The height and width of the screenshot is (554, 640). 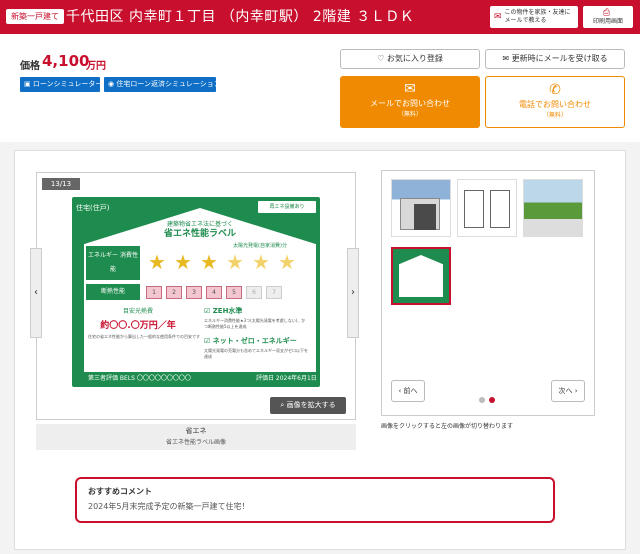 I want to click on insulation-block: 4, so click(x=214, y=292).